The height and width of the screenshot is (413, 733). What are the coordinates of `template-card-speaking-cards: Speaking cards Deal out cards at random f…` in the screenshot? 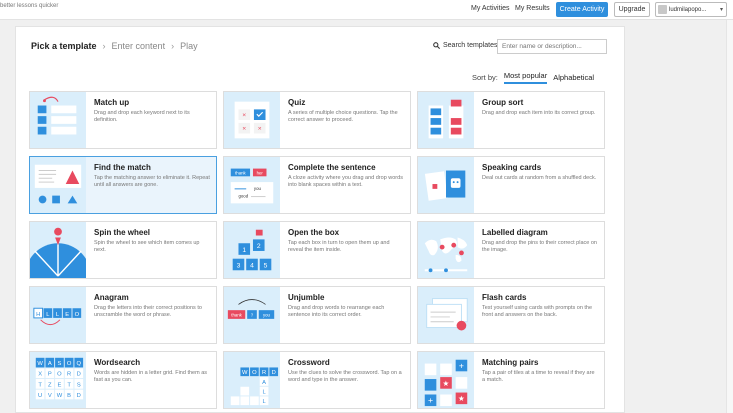 It's located at (511, 185).